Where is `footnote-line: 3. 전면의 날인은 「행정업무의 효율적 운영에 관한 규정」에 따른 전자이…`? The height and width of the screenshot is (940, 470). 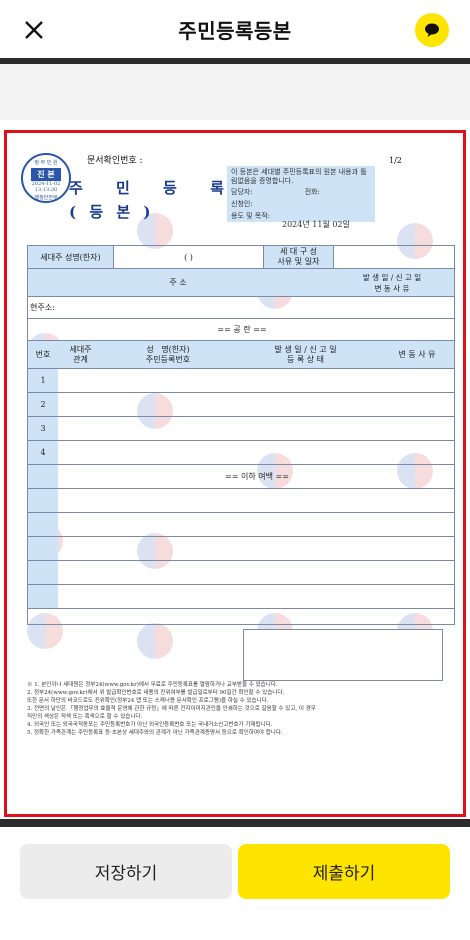
footnote-line: 3. 전면의 날인은 「행정업무의 효율적 운영에 관한 규정」에 따른 전자이… is located at coordinates (171, 709).